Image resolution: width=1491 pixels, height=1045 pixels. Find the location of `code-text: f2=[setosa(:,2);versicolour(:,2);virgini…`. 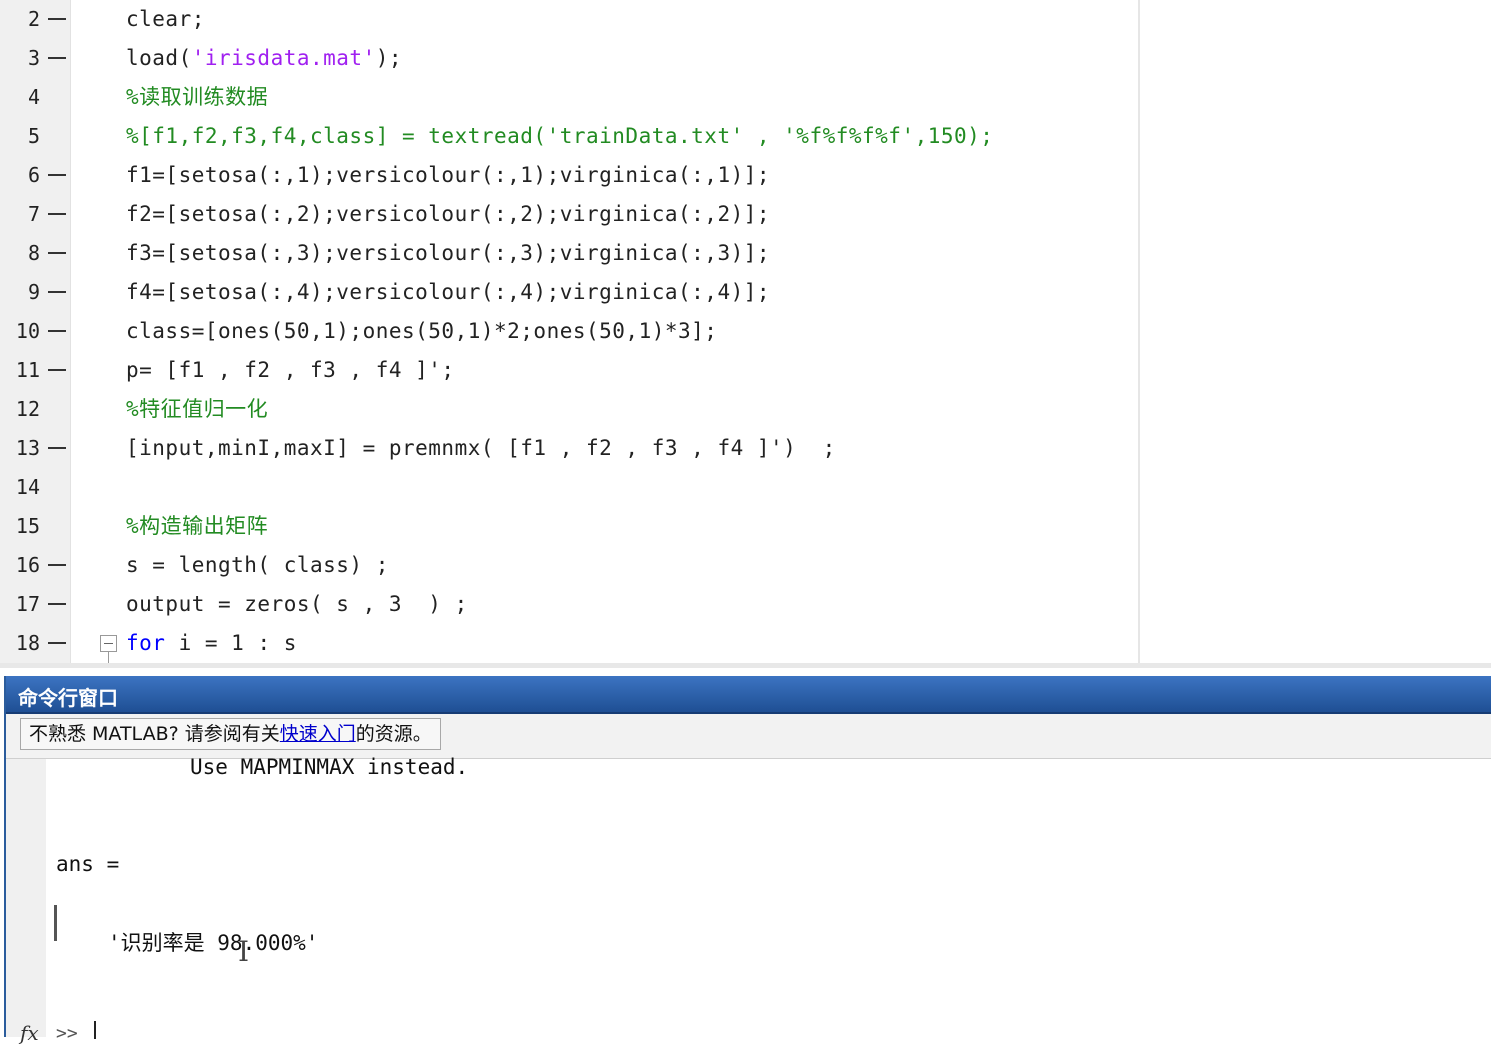

code-text: f2=[setosa(:,2);versicolour(:,2);virgini… is located at coordinates (448, 214).